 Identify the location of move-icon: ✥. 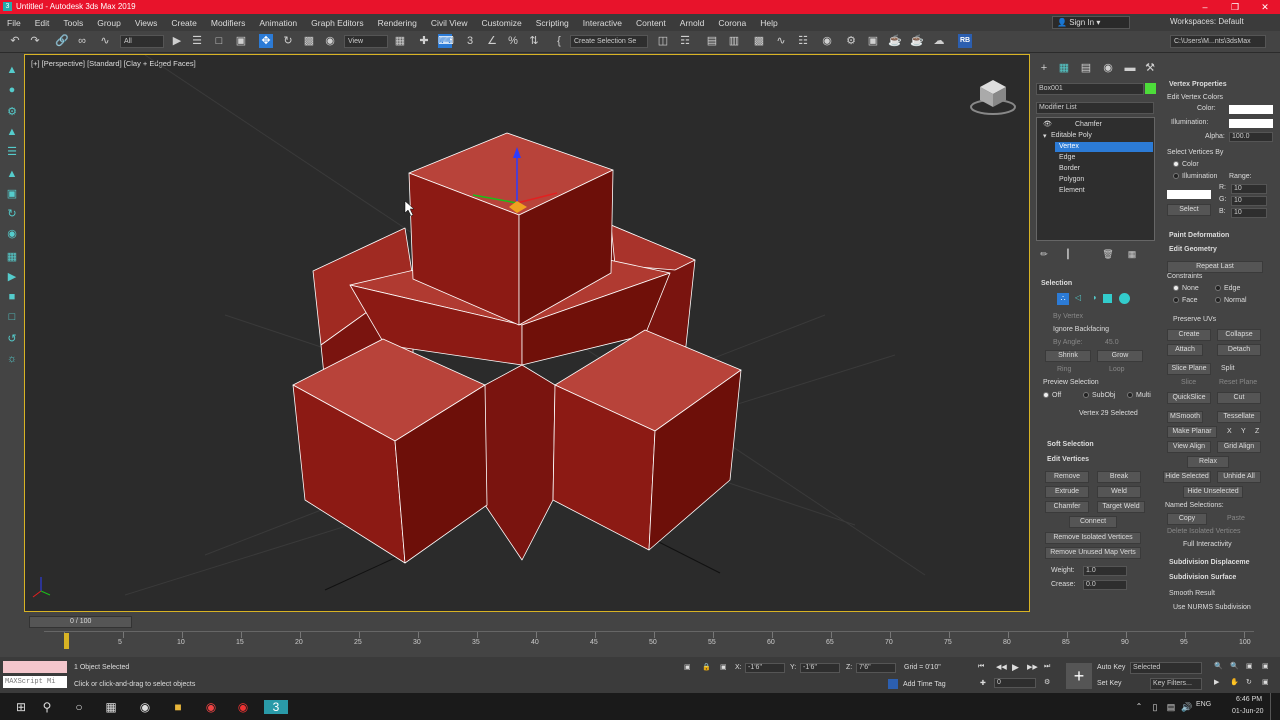
(266, 41).